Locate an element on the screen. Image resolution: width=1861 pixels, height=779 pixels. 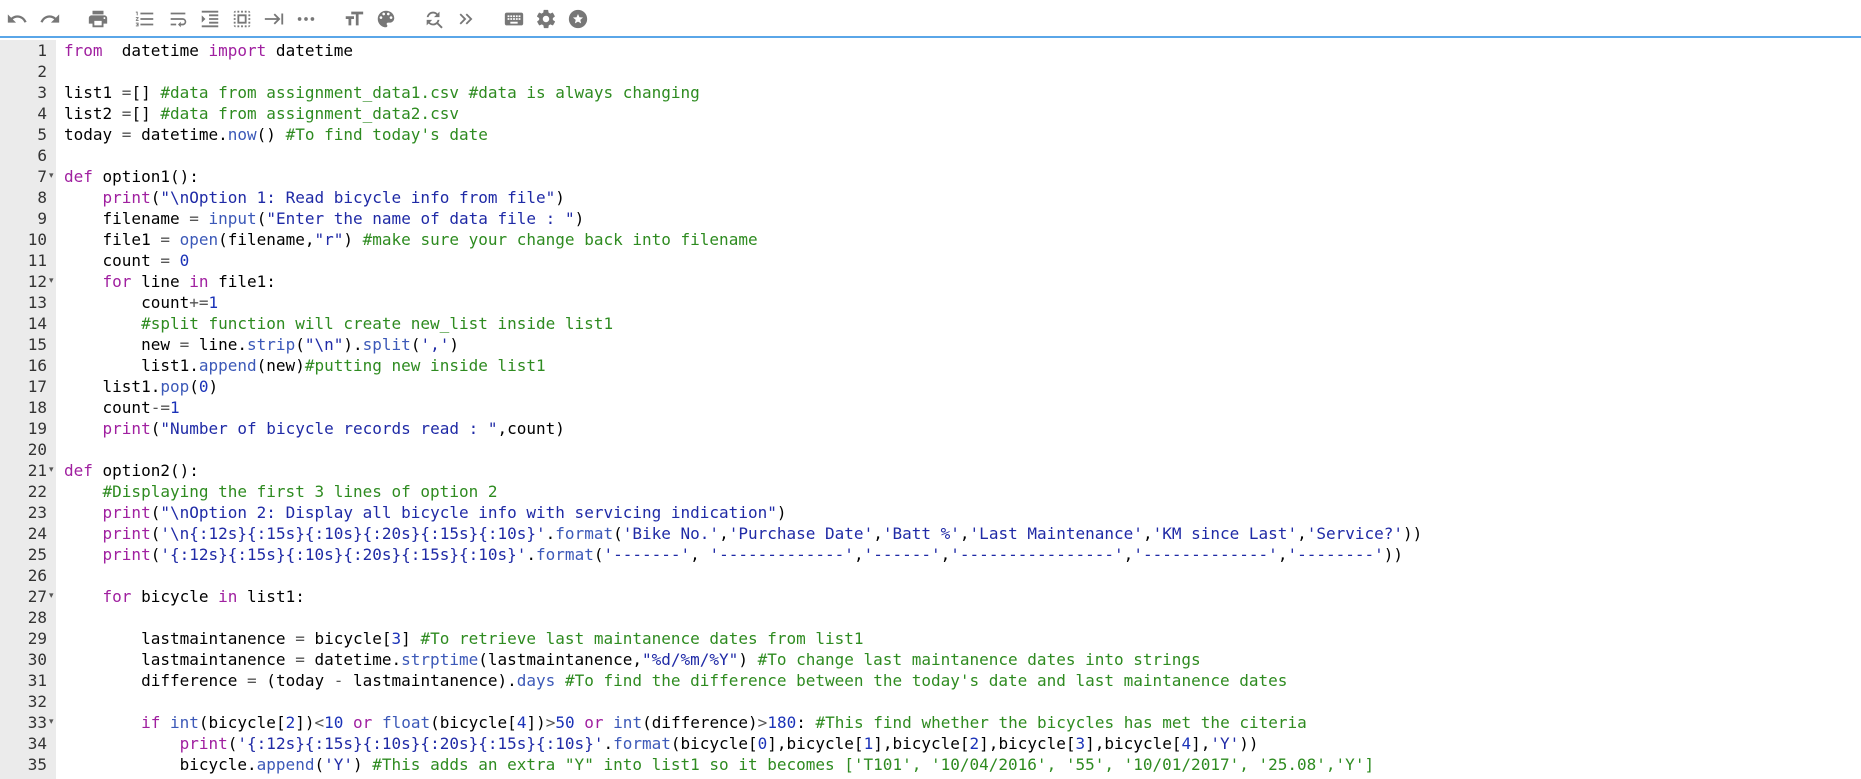
code-line: 28 is located at coordinates (930, 617).